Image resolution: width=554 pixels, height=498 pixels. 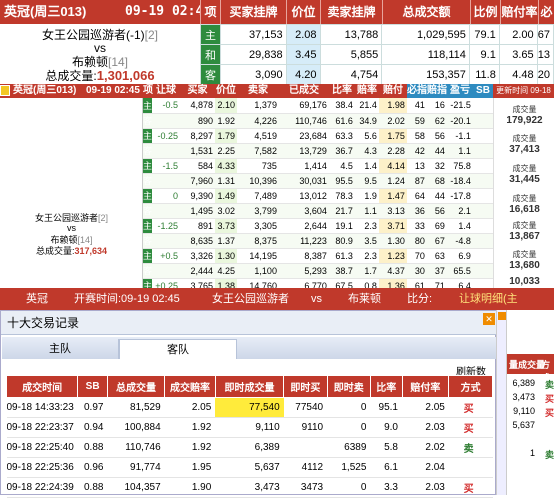 What do you see at coordinates (426, 12) in the screenshot?
I see `col-header: 总成交额` at bounding box center [426, 12].